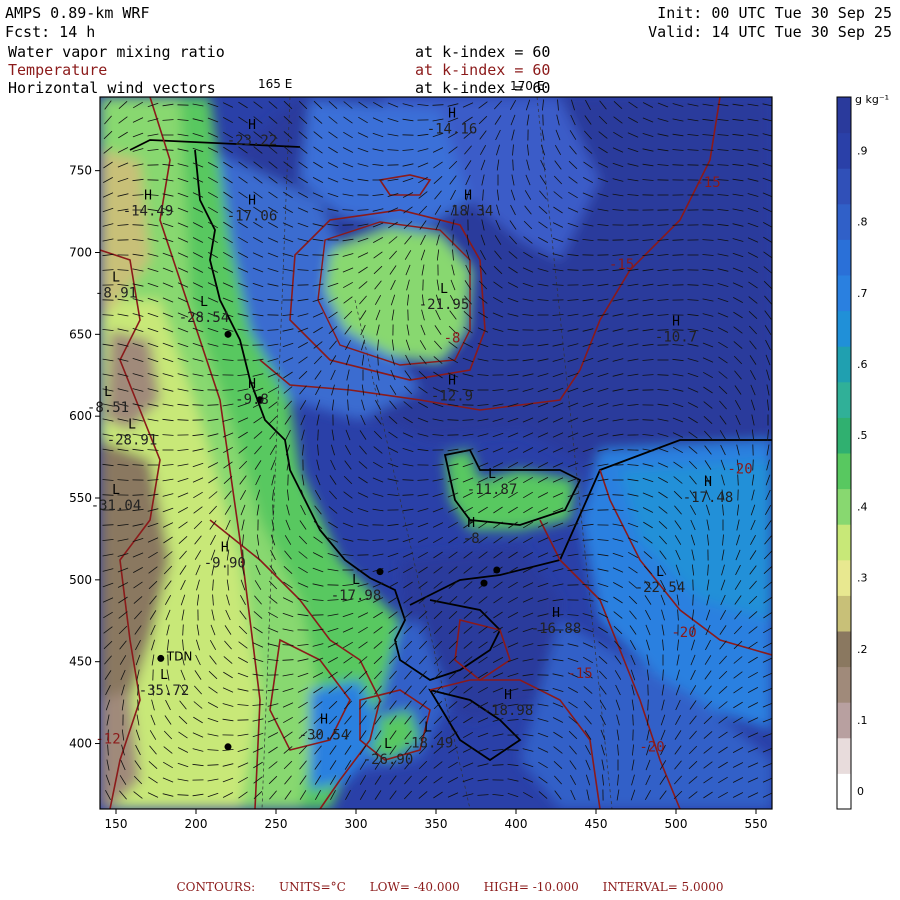  What do you see at coordinates (862, 451) in the screenshot?
I see `colorbar: 0 .1 .2 .3 .4 .5 .6 .7 .8 .9 g kg⁻¹` at bounding box center [862, 451].